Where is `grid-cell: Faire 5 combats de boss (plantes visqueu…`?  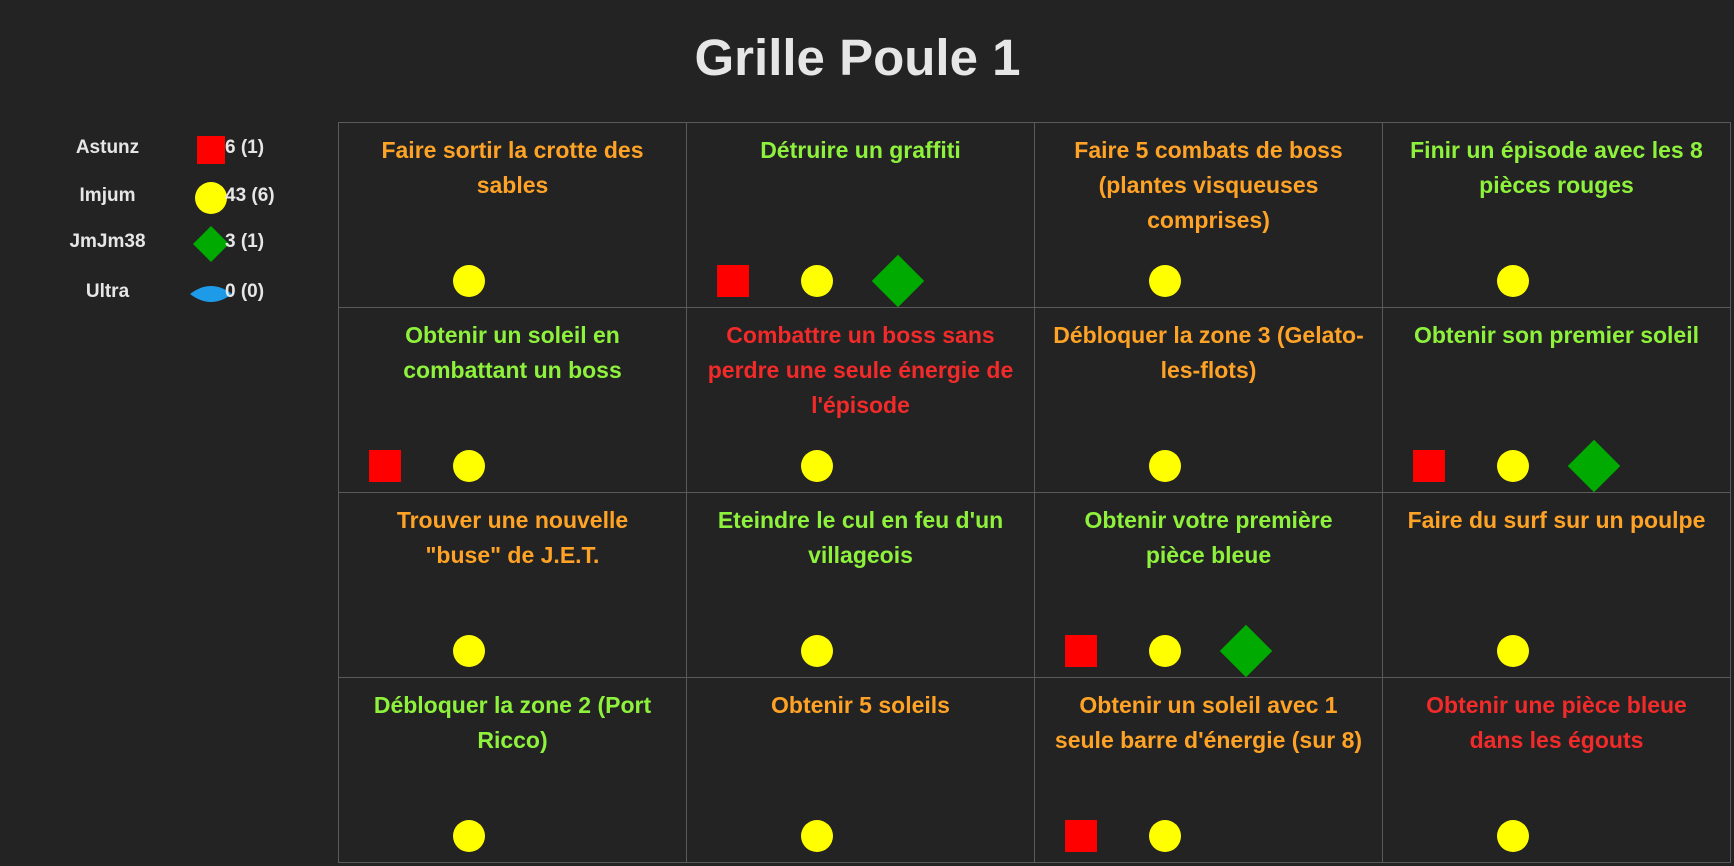
grid-cell: Faire 5 combats de boss (plantes visqueu… is located at coordinates (1209, 215).